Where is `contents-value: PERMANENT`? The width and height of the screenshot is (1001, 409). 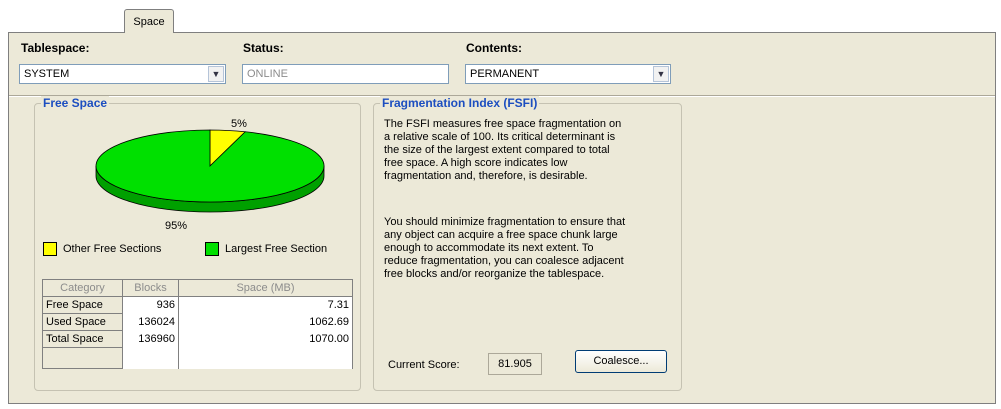 contents-value: PERMANENT is located at coordinates (505, 74).